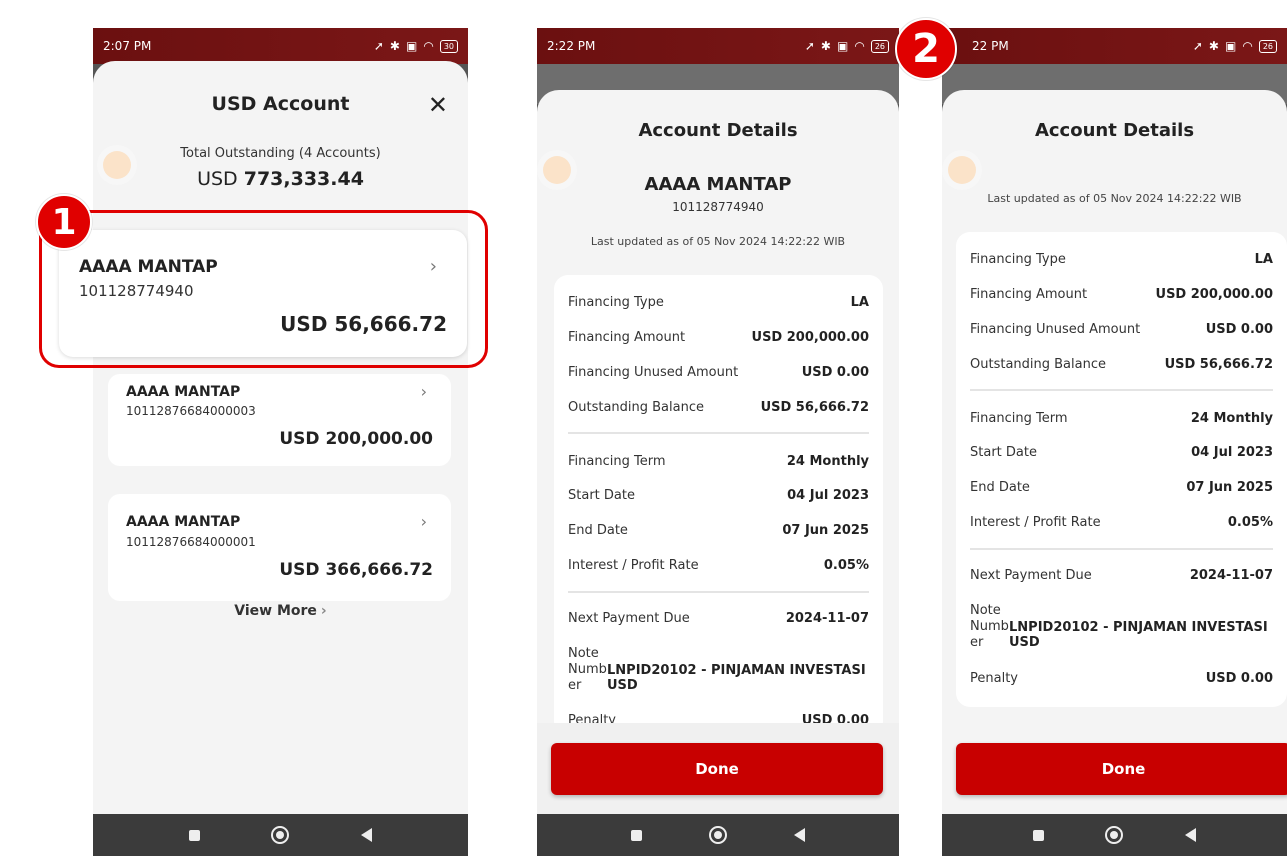 This screenshot has width=1287, height=856. Describe the element at coordinates (356, 439) in the screenshot. I see `account-amount: USD 200,000.00` at that location.